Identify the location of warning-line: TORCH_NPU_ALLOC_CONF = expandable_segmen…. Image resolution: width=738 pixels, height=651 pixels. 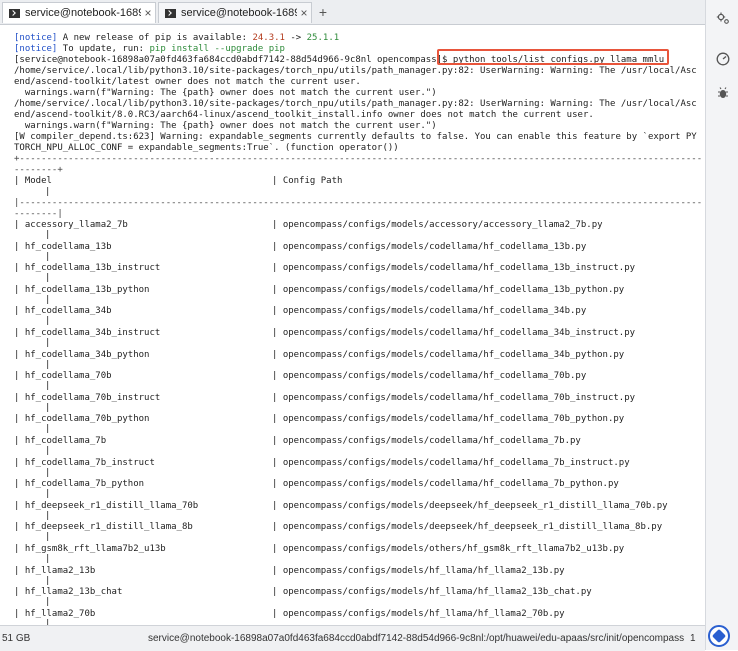
(206, 148).